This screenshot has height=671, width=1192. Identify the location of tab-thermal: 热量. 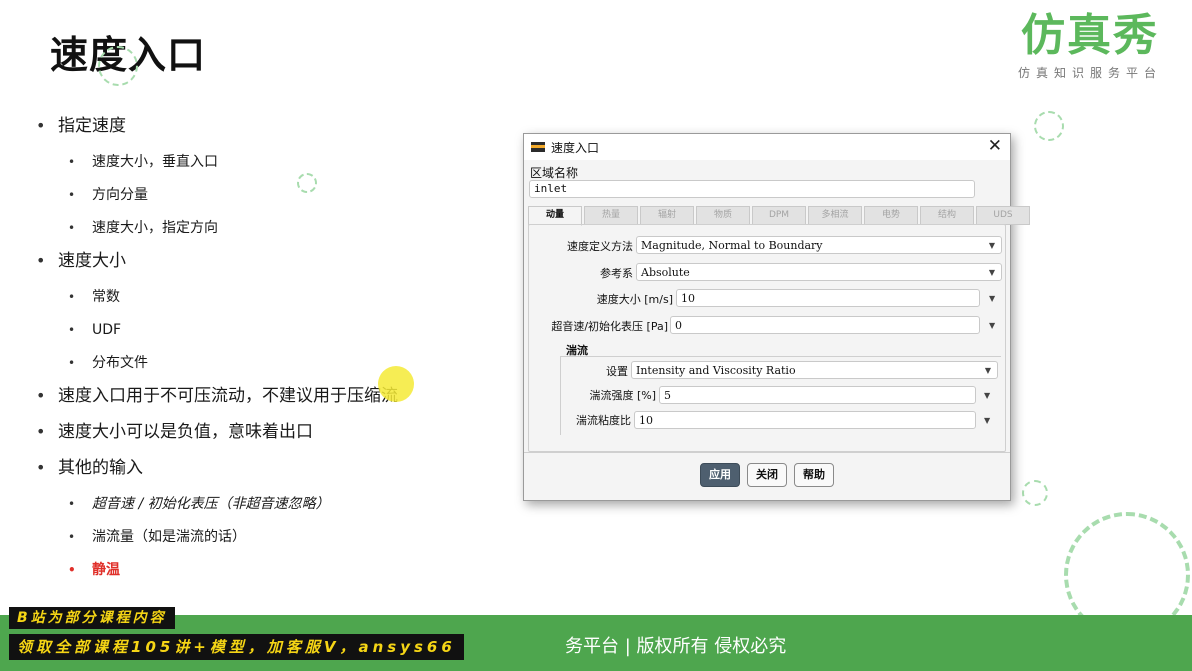
(611, 215).